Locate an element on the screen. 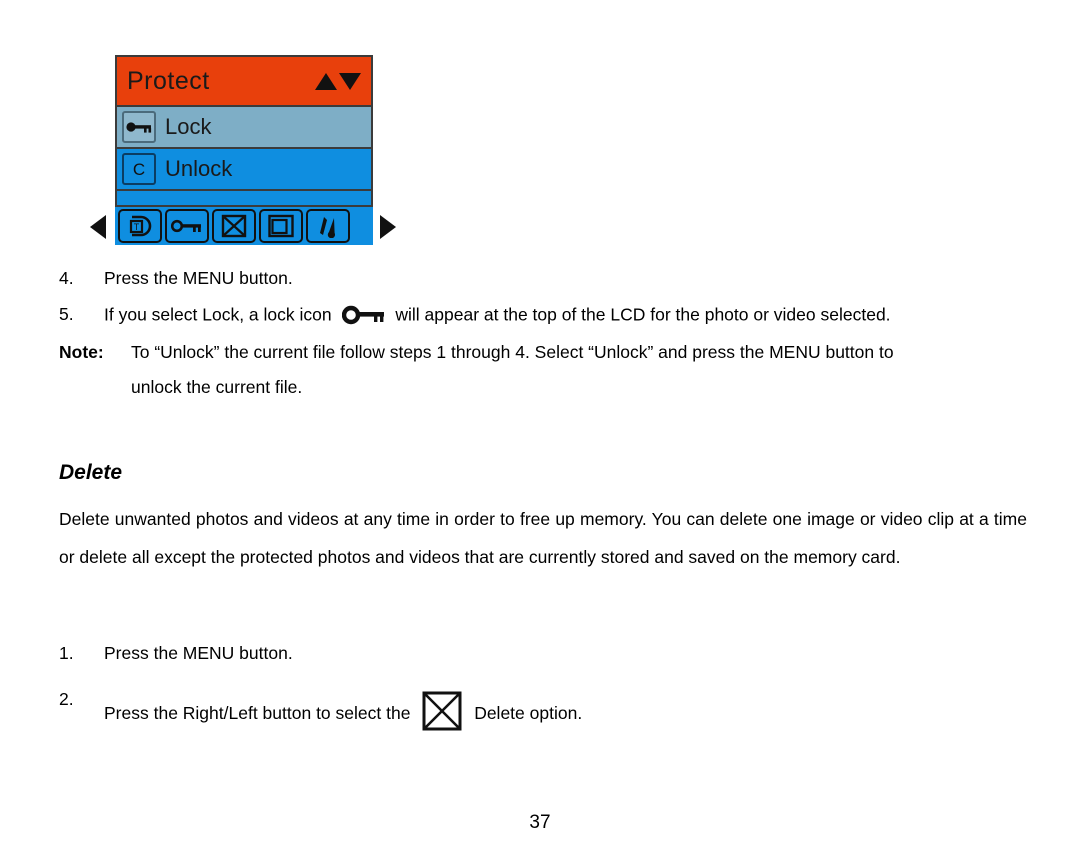 This screenshot has height=864, width=1080. svg-text: T is located at coordinates (137, 227).